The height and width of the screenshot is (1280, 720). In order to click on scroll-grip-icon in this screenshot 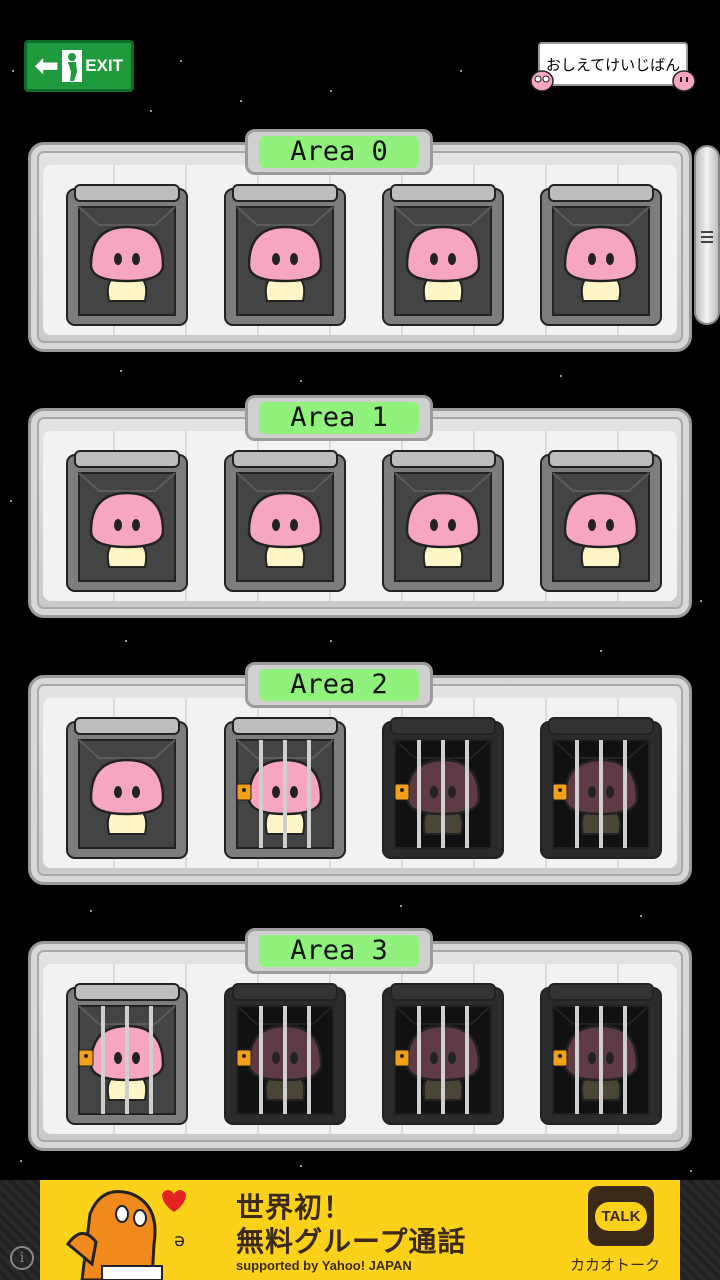, I will do `click(707, 237)`.